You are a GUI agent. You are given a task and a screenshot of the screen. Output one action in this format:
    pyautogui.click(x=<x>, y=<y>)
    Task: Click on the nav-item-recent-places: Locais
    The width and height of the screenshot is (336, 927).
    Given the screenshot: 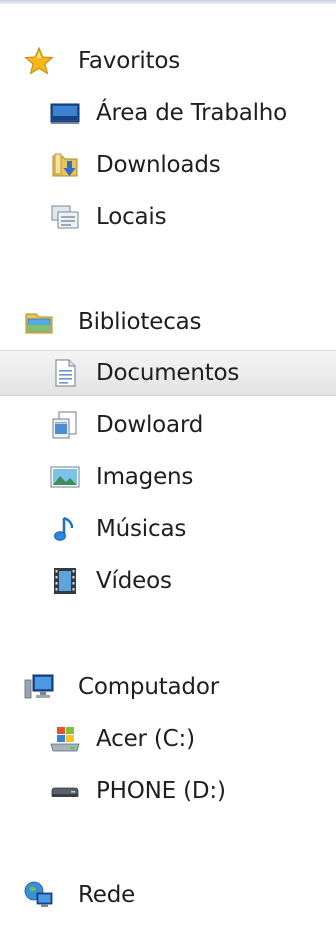 What is the action you would take?
    pyautogui.click(x=168, y=217)
    